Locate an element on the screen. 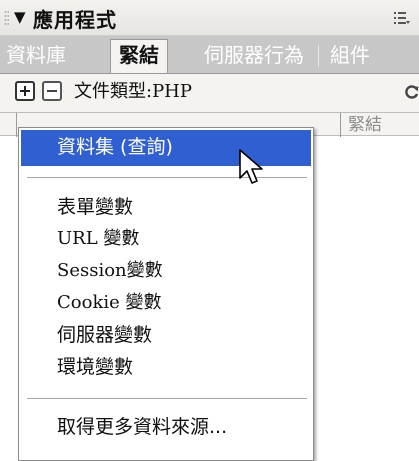  menu-item-environment-variables: 環境變數 is located at coordinates (166, 367).